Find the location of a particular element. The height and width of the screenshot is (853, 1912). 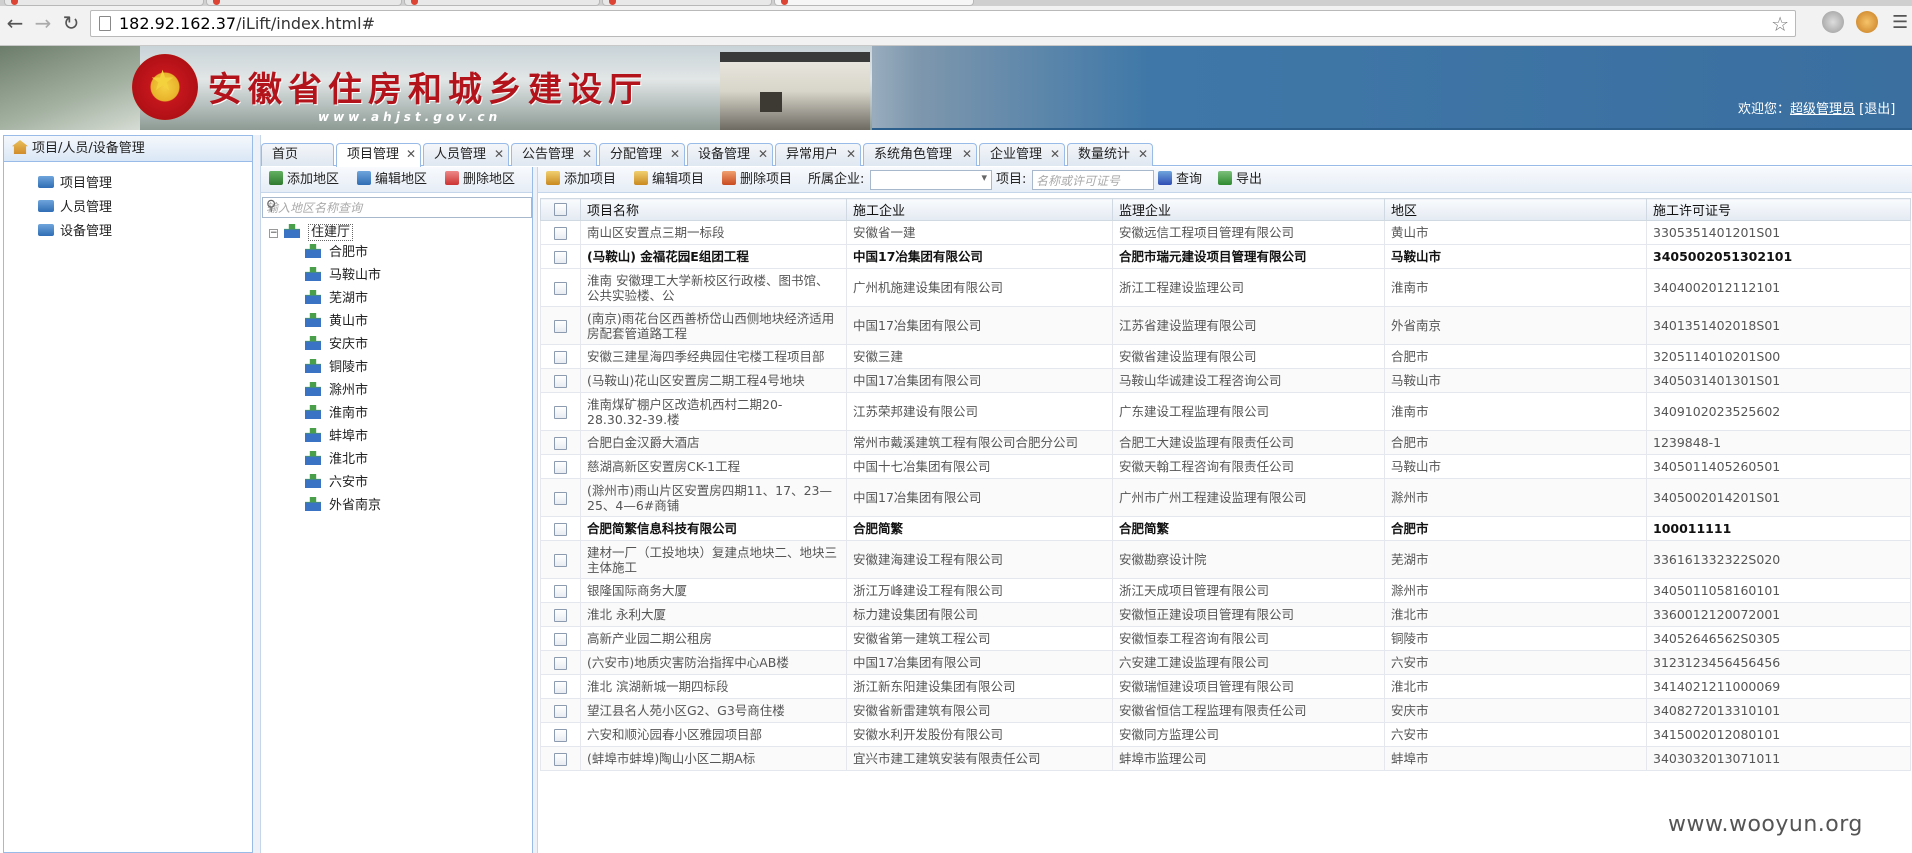

delete-project-button: 删除项目 is located at coordinates (757, 180).